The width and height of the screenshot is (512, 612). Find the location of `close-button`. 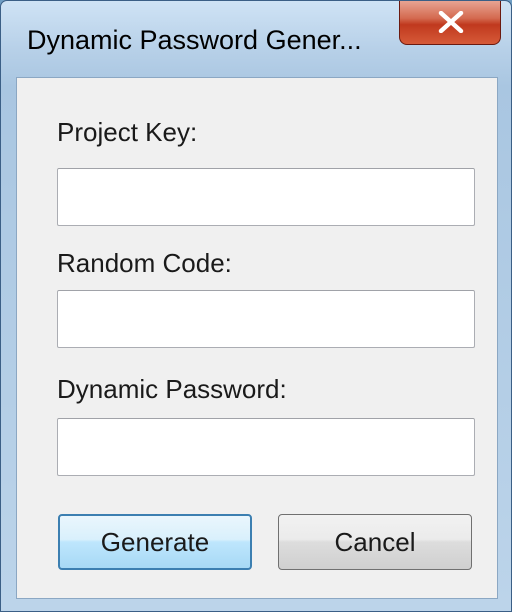

close-button is located at coordinates (450, 23).